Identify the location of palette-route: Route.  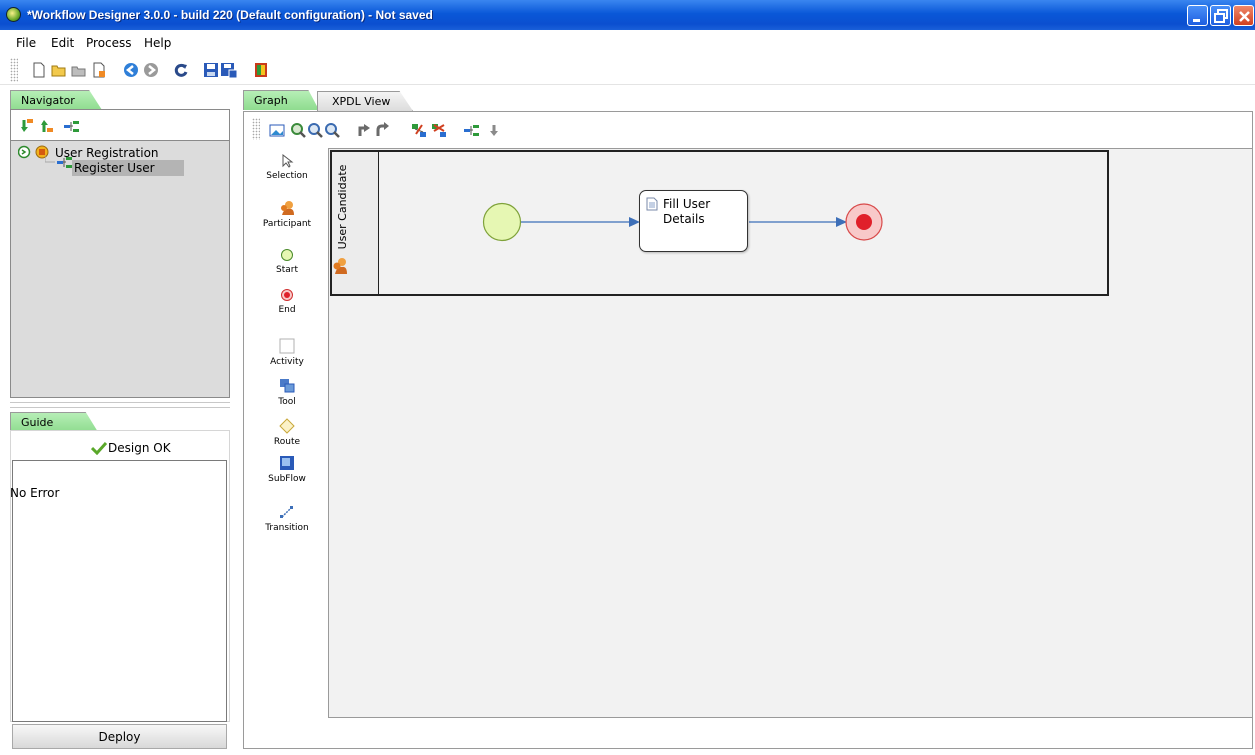
(287, 432).